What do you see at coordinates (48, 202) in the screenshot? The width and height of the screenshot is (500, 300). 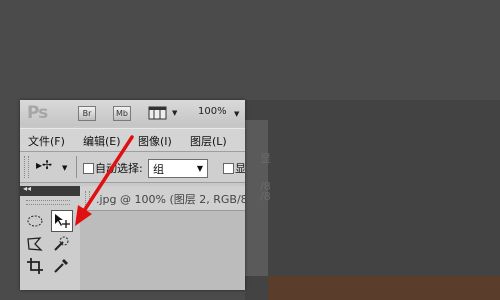 I see `toolbox-grip` at bounding box center [48, 202].